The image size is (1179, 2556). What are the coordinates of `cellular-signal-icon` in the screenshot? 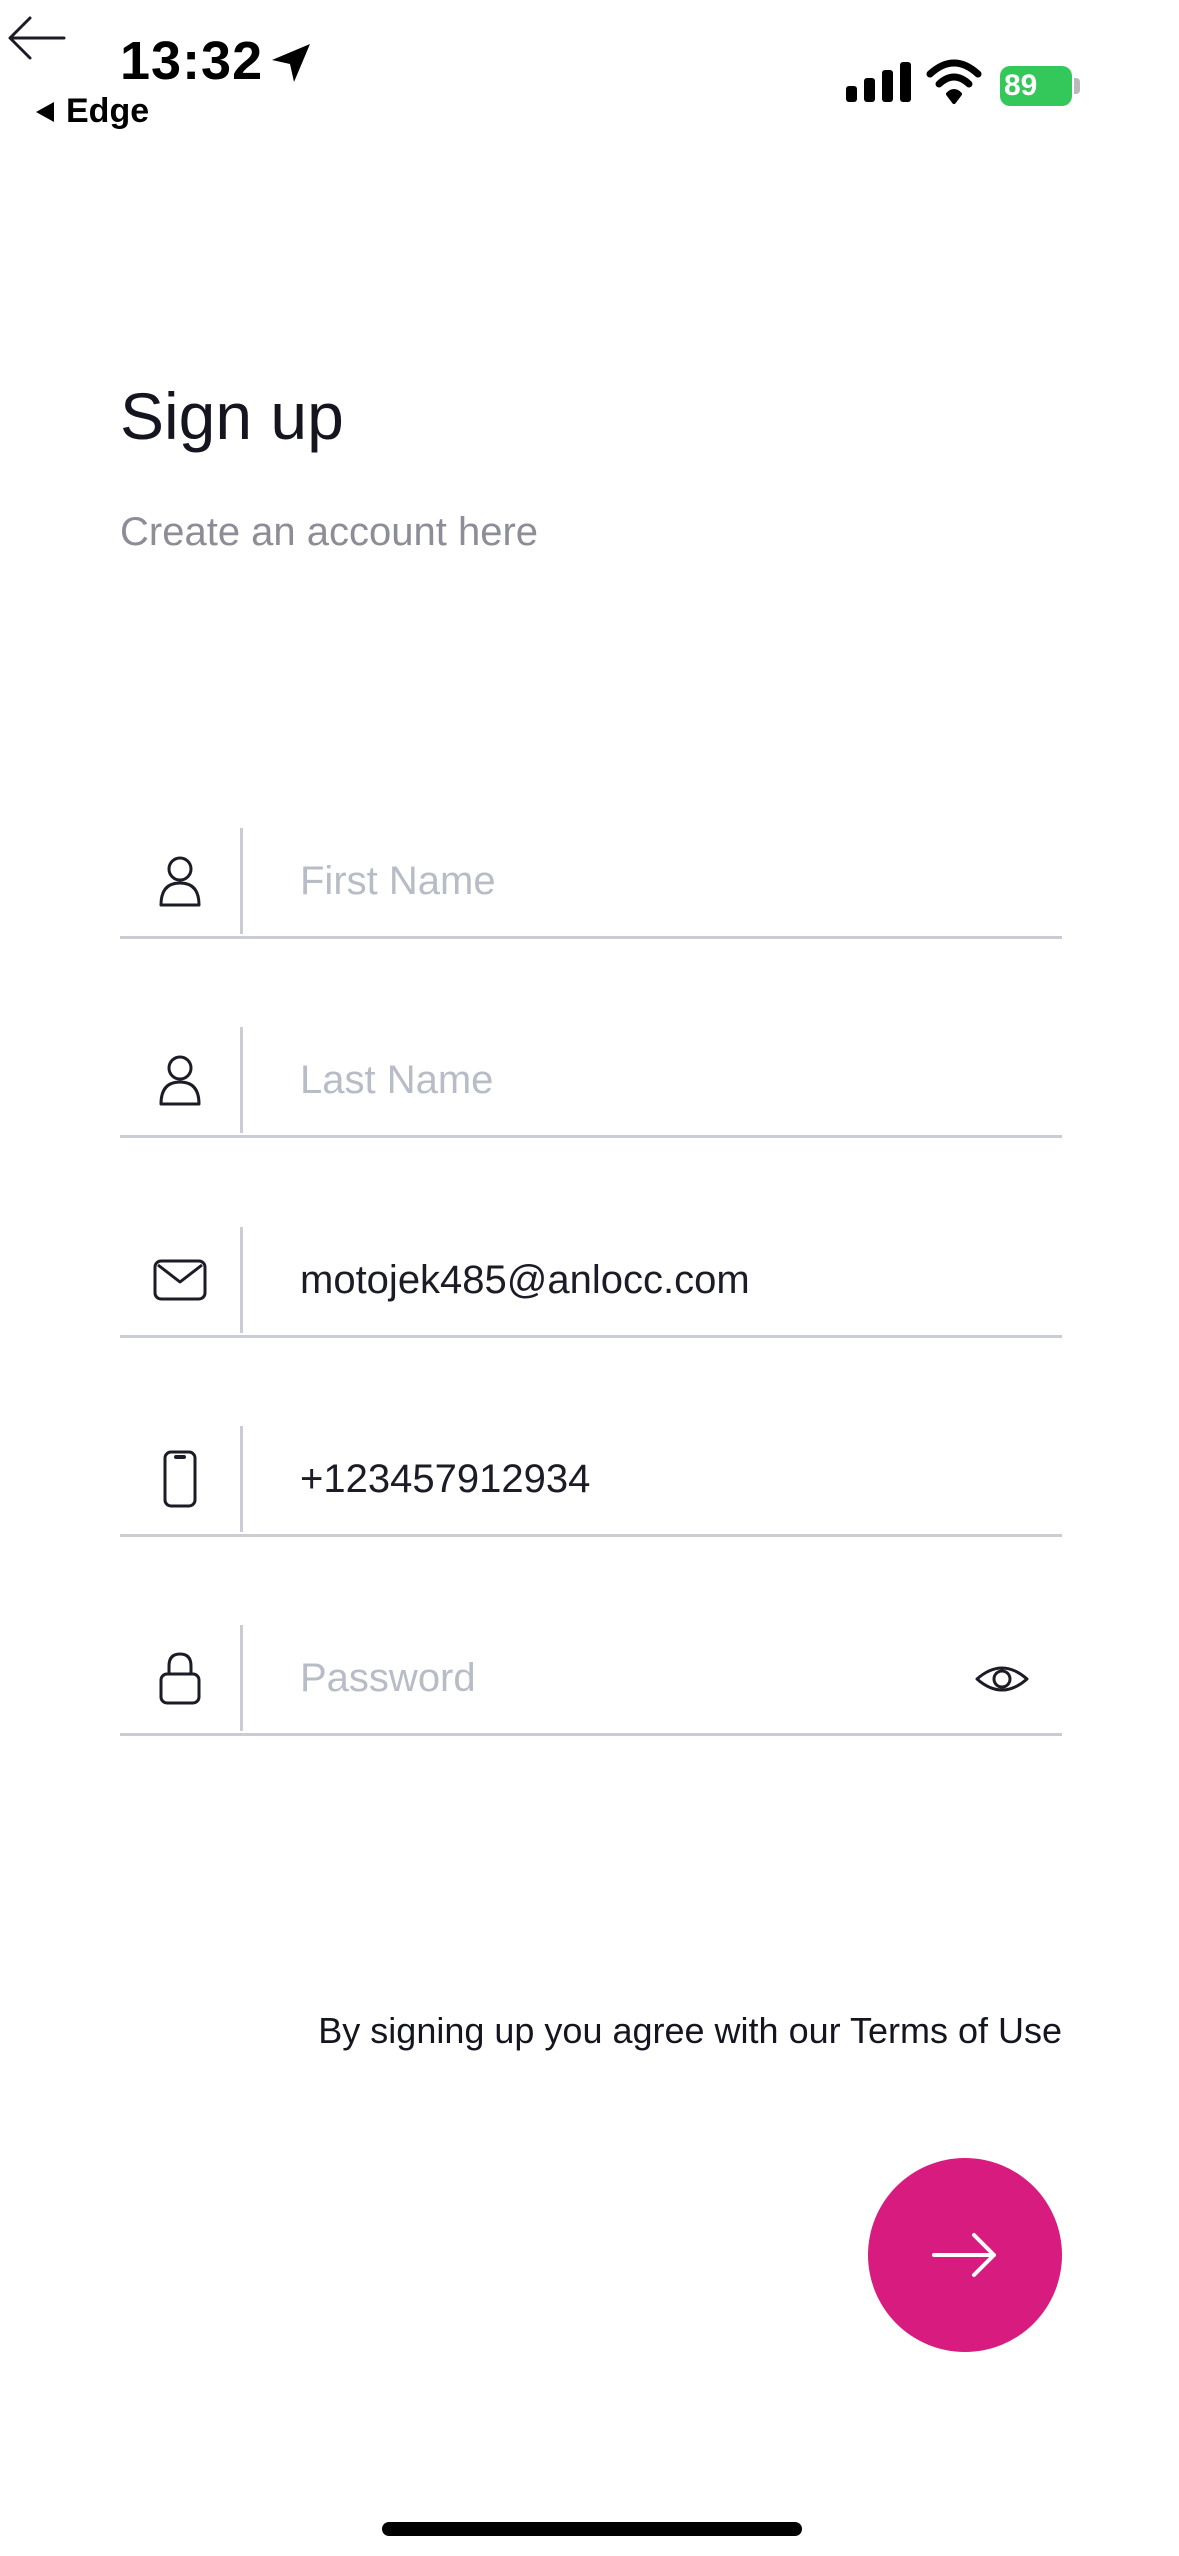 It's located at (878, 82).